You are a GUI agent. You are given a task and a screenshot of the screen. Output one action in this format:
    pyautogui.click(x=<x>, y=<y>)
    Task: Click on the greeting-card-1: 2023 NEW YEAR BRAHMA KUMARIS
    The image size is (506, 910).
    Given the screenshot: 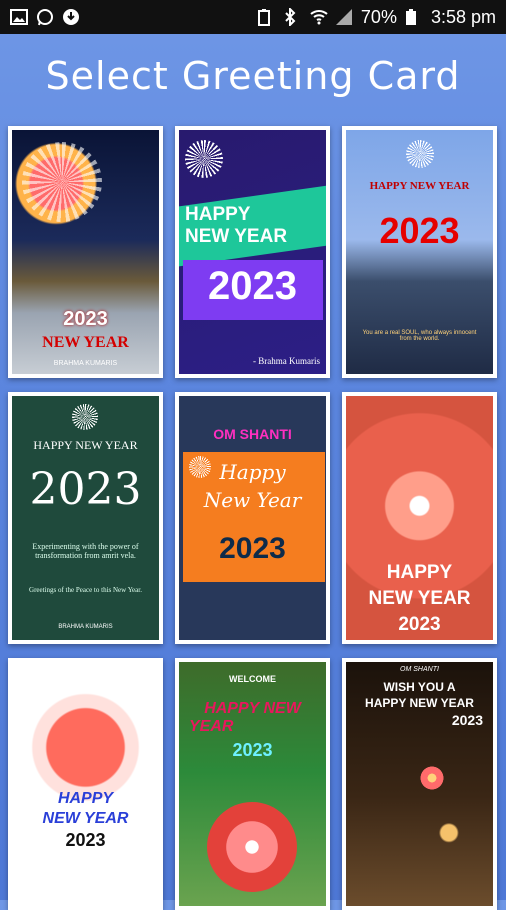 What is the action you would take?
    pyautogui.click(x=85, y=252)
    